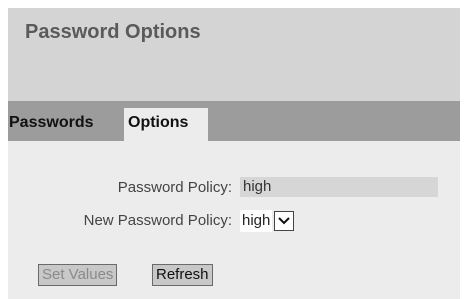  I want to click on password-policy-label: Password Policy:, so click(174, 187).